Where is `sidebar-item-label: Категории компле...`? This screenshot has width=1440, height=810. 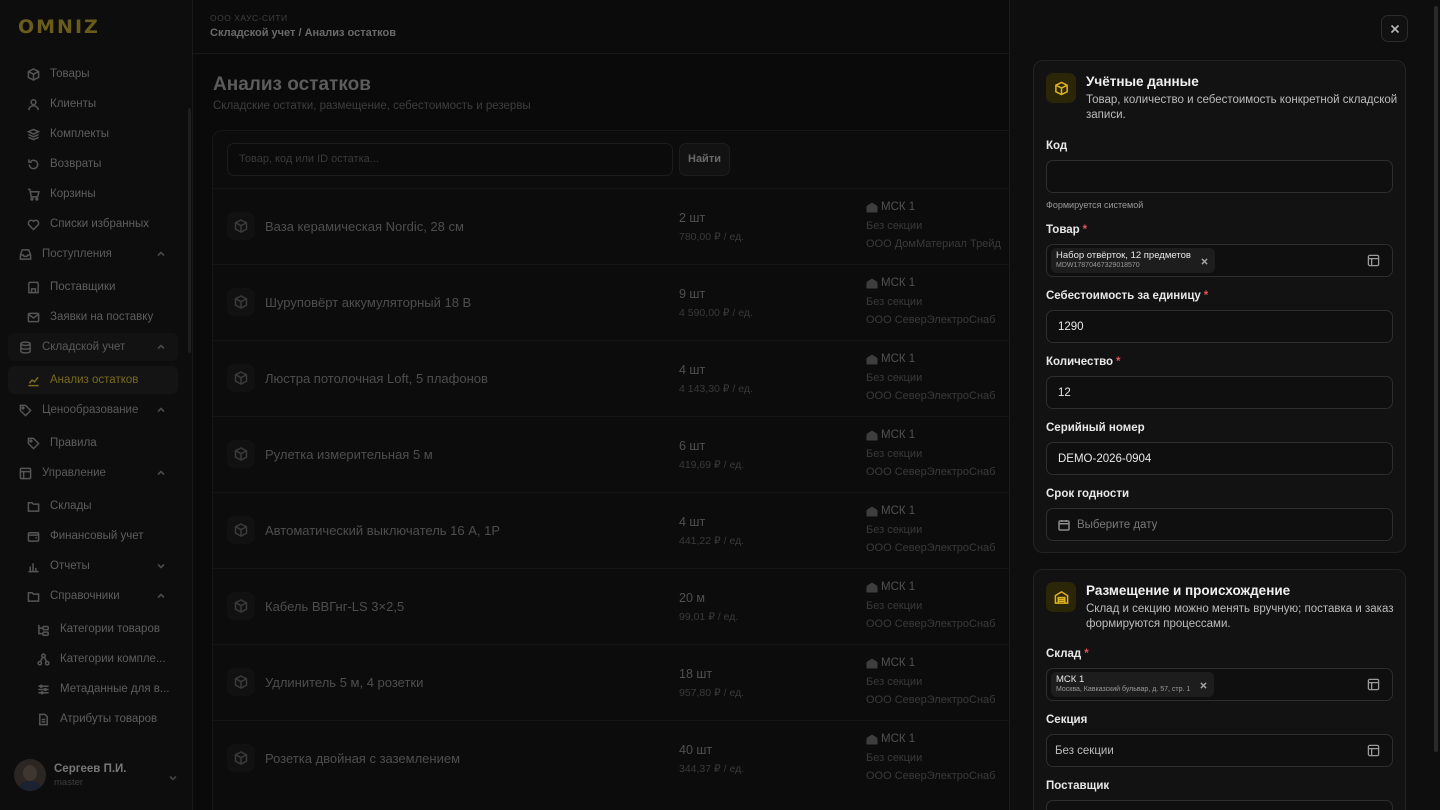
sidebar-item-label: Категории компле... is located at coordinates (113, 659).